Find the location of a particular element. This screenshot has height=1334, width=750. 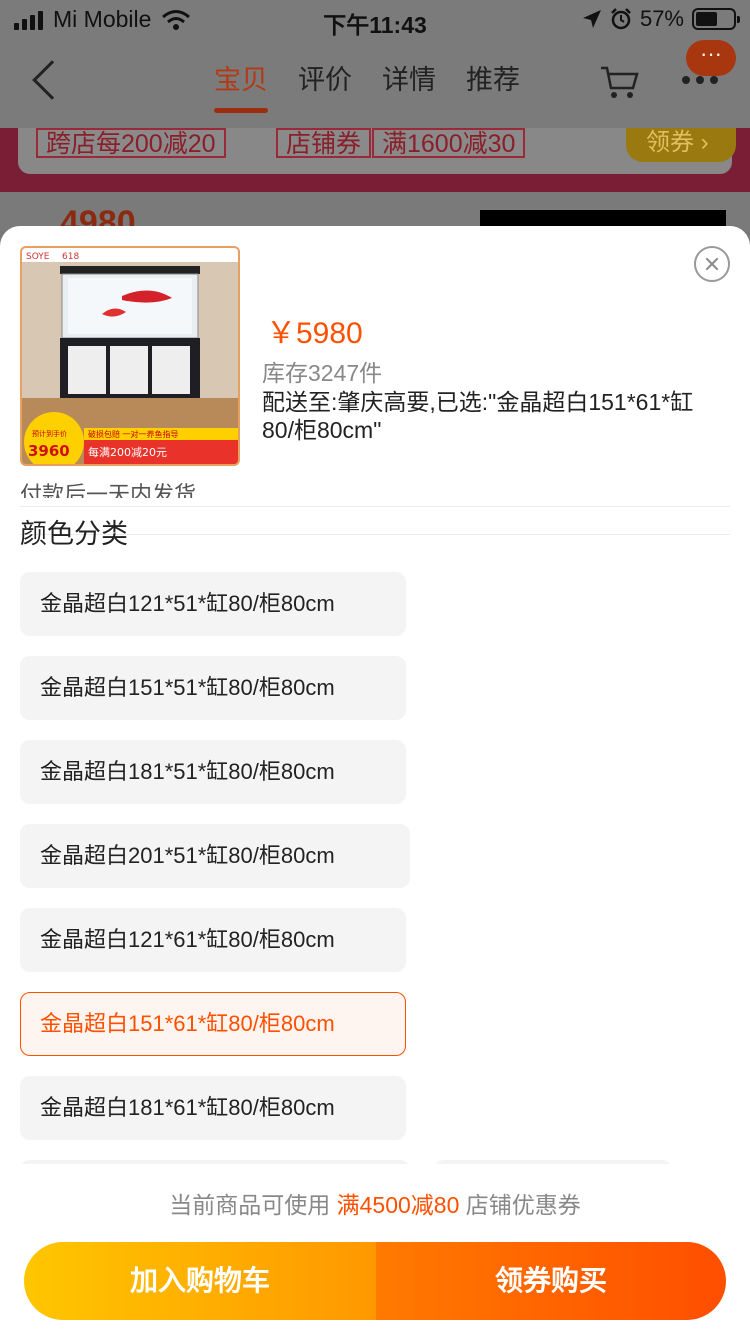

store-coupon-value: 满1600减30 is located at coordinates (449, 143).